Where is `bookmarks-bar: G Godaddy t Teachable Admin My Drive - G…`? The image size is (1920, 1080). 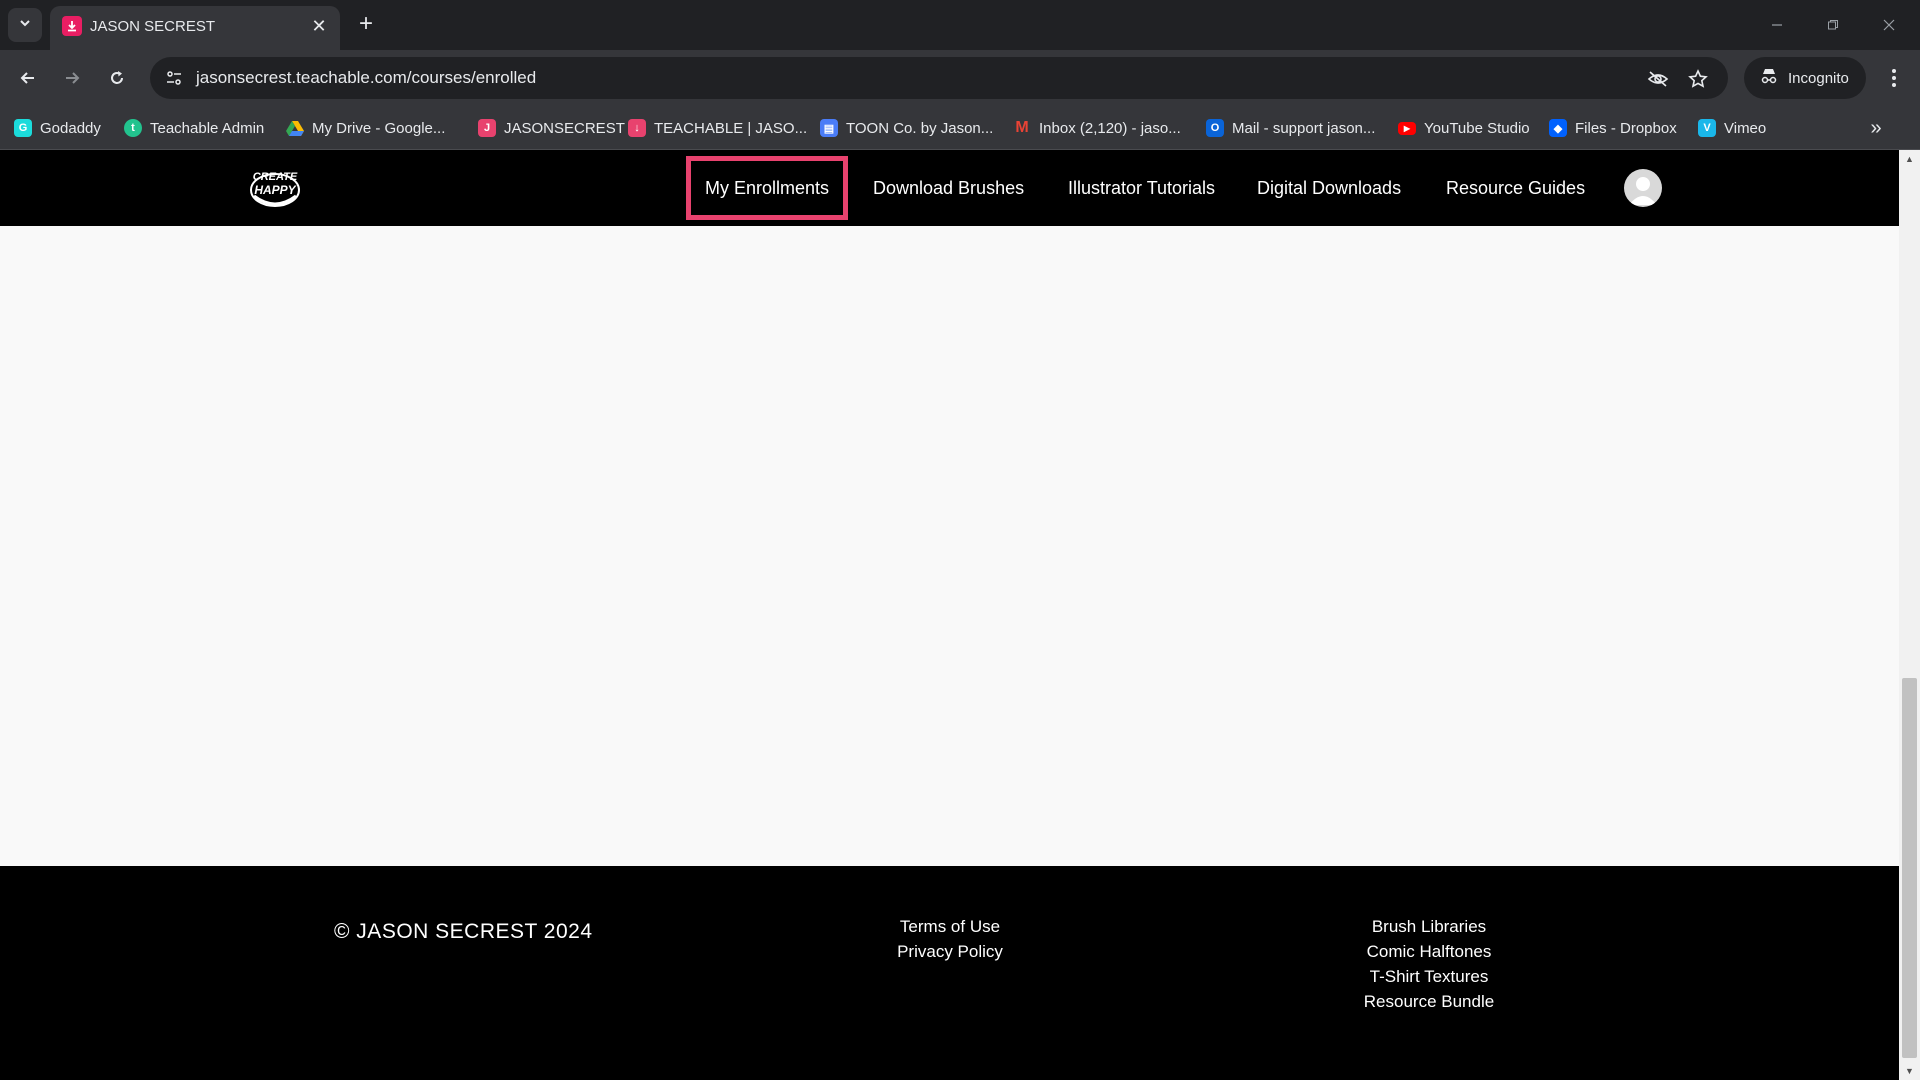 bookmarks-bar: G Godaddy t Teachable Admin My Drive - G… is located at coordinates (960, 128).